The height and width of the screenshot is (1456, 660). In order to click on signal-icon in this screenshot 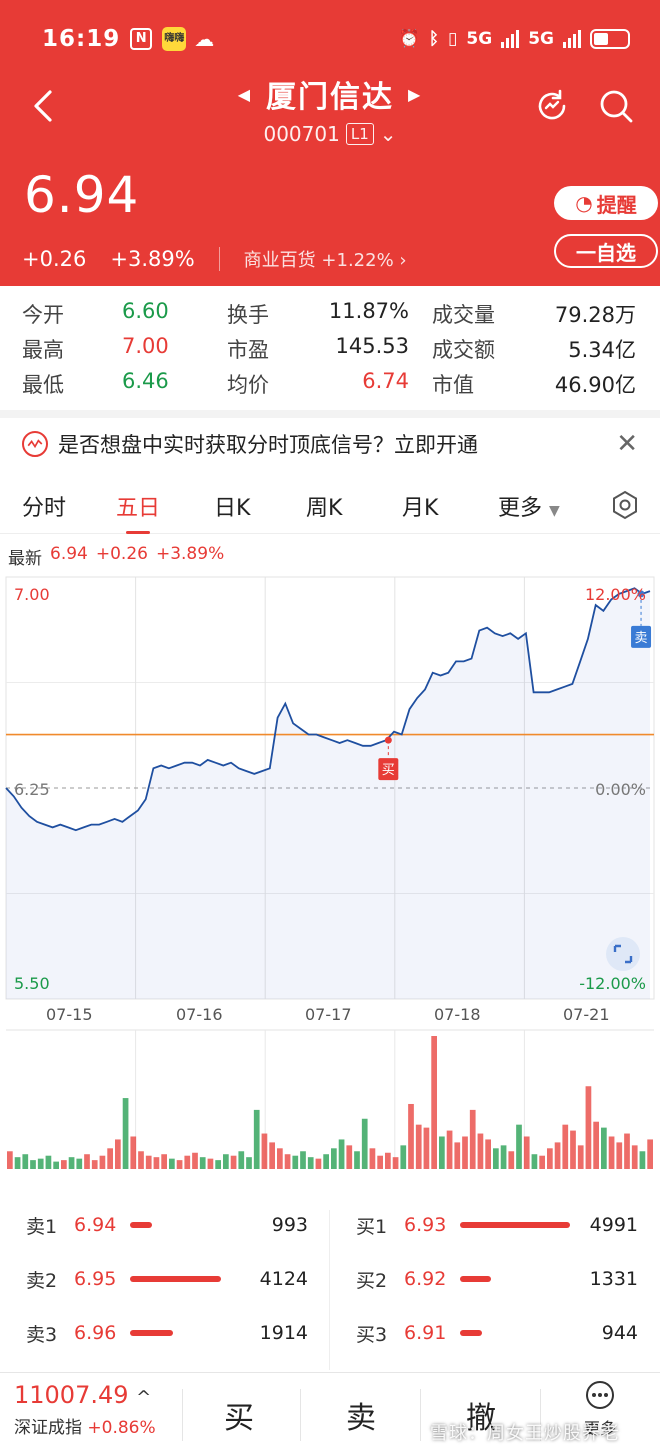, I will do `click(35, 444)`.